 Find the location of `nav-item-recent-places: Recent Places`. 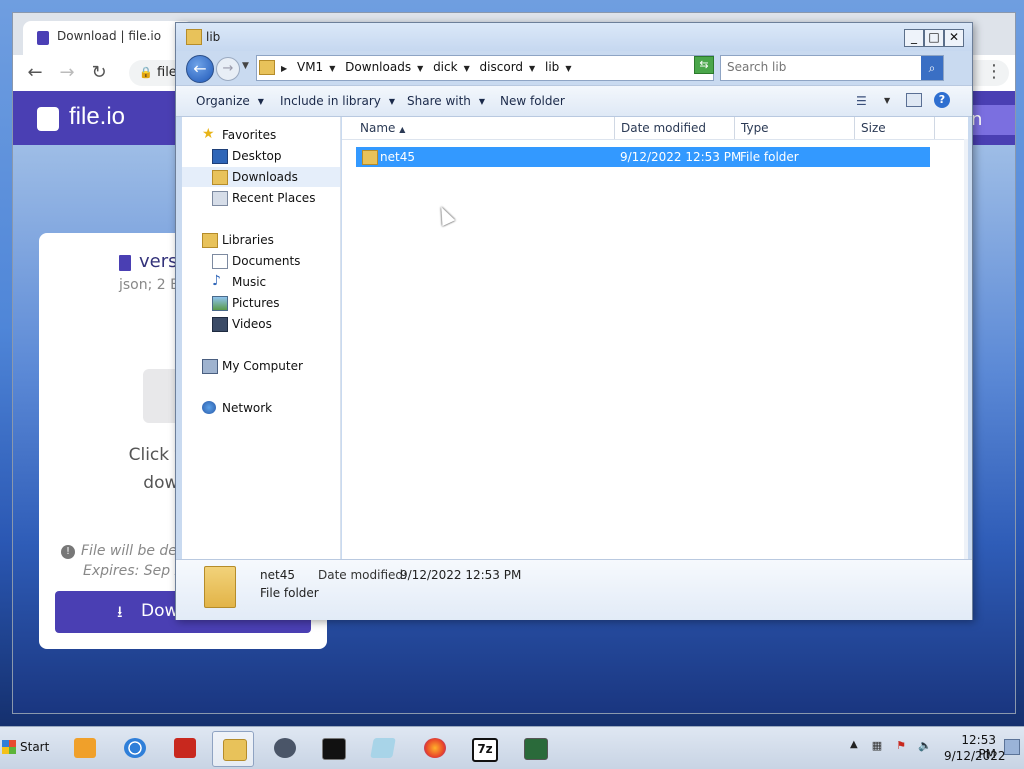

nav-item-recent-places: Recent Places is located at coordinates (261, 198).